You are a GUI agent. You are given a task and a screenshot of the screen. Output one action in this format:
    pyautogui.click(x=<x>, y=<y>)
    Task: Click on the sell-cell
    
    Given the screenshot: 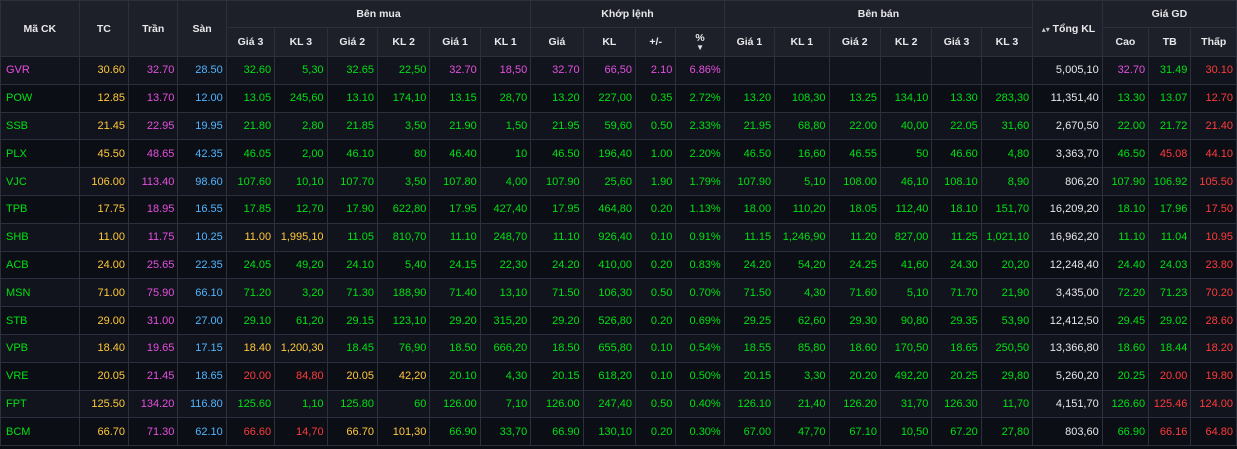 What is the action you would take?
    pyautogui.click(x=956, y=70)
    